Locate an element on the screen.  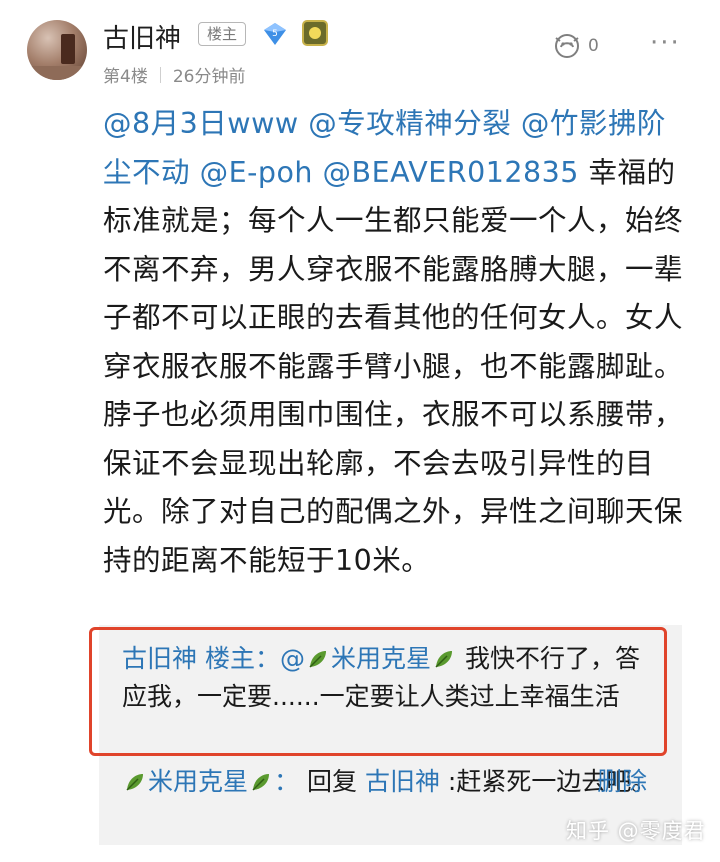
reply-item: 米用克星： 回复 古旧神 :赶紧死一边去吧。 is located at coordinates (392, 782).